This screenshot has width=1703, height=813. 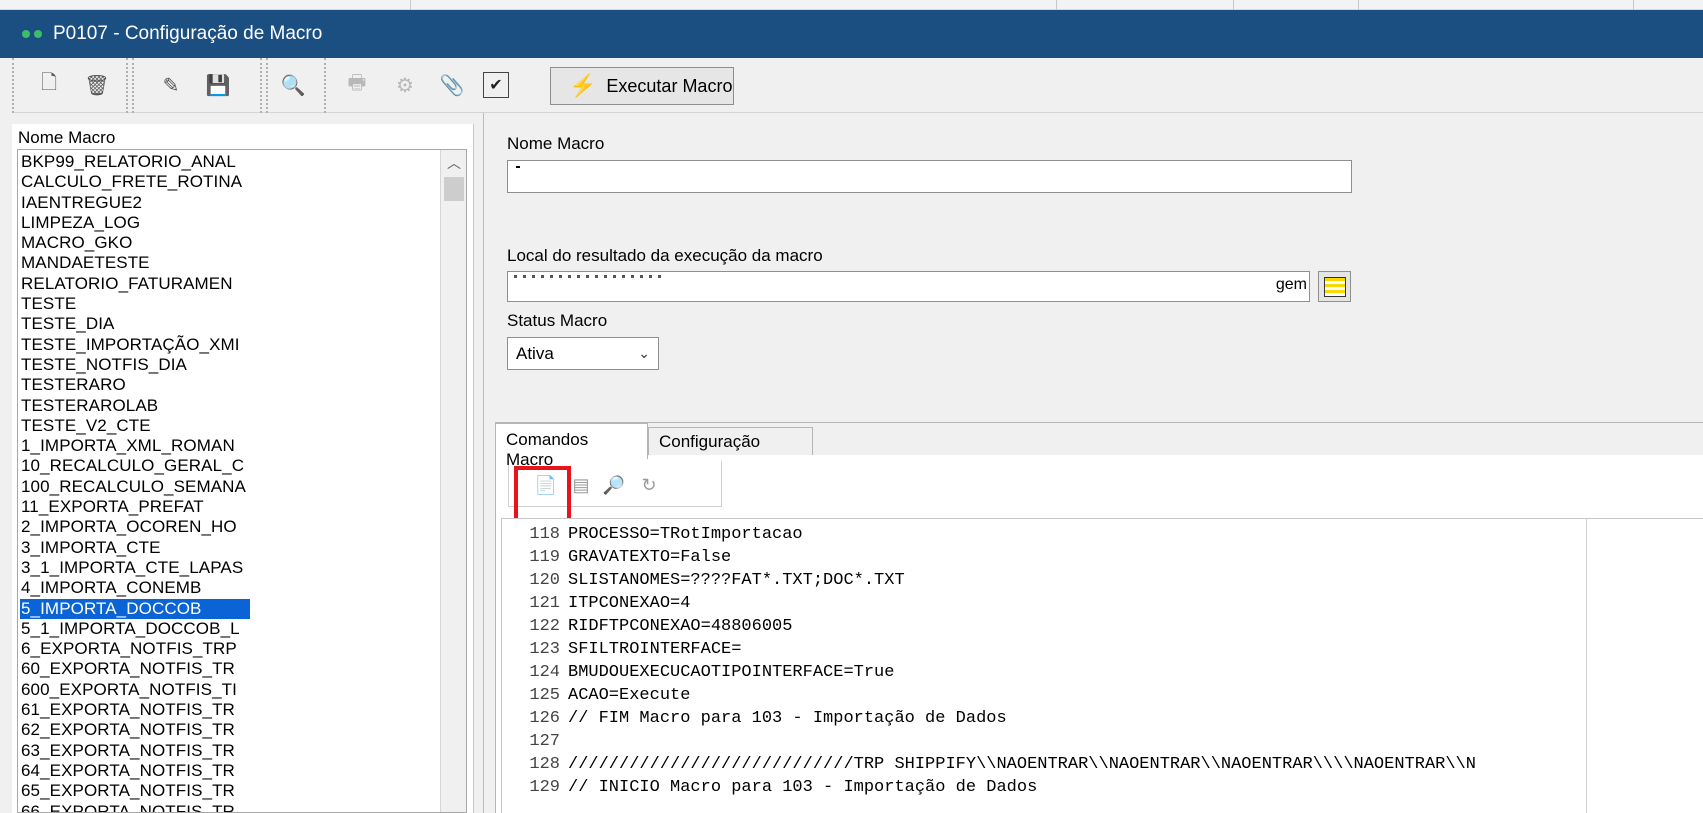 I want to click on export-list-icon: ▤, so click(x=581, y=485).